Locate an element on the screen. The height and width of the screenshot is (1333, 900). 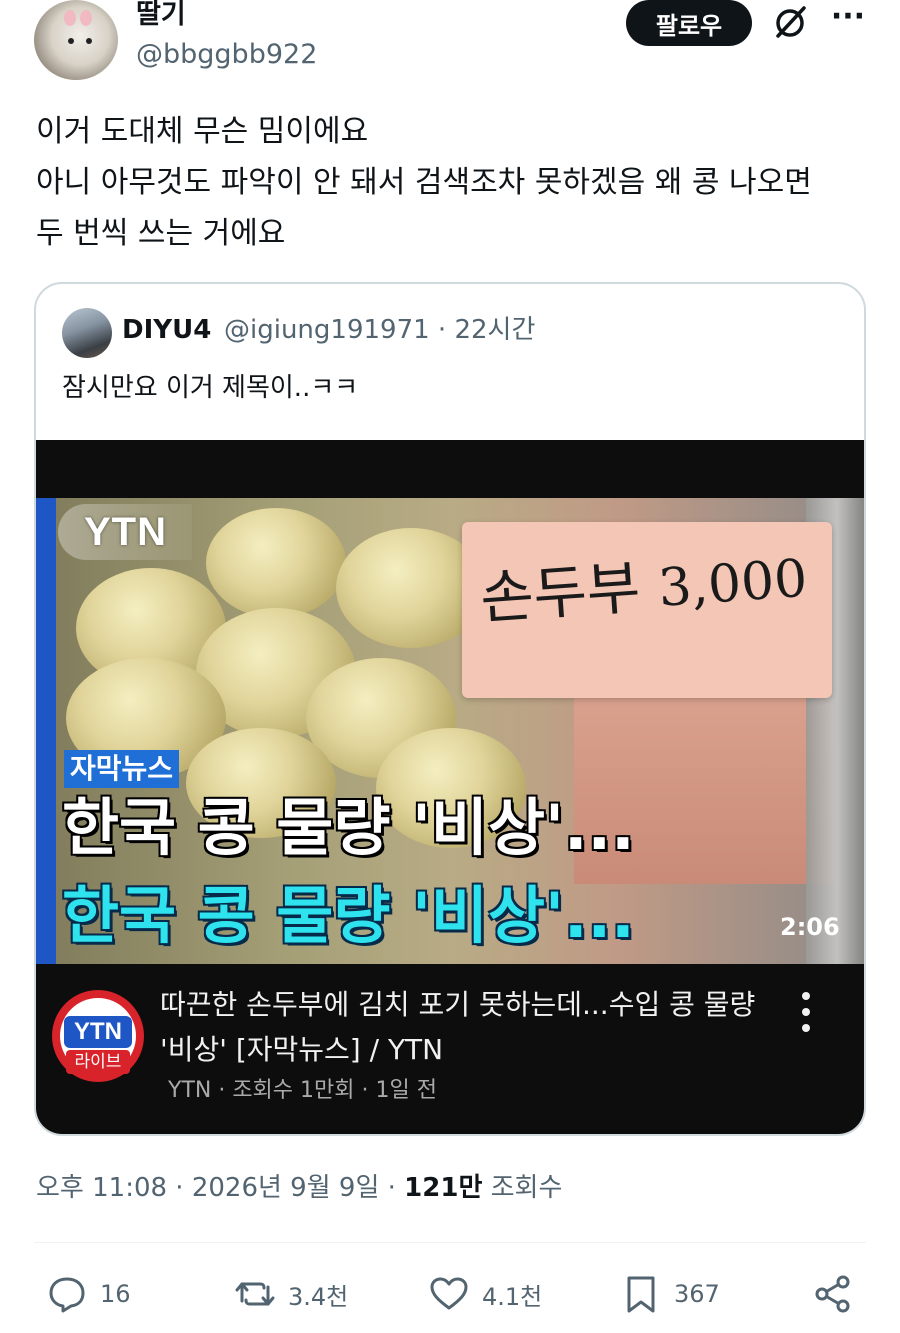
views-count: 121만 is located at coordinates (443, 1188).